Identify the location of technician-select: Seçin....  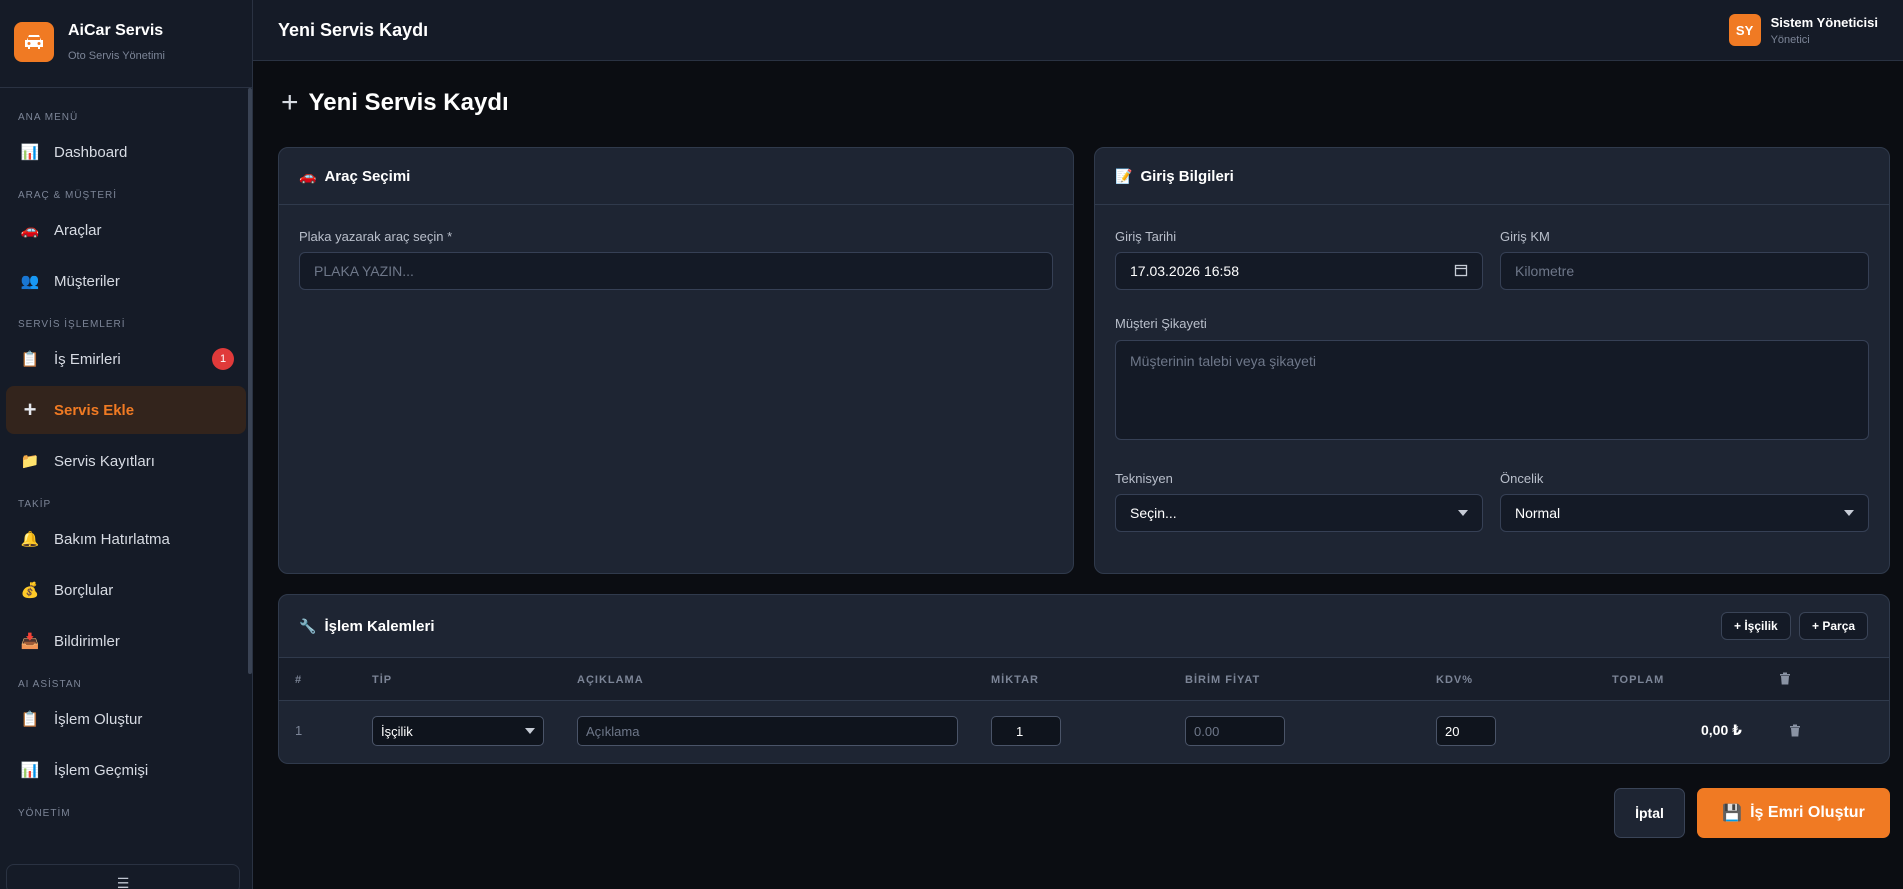
(1299, 513).